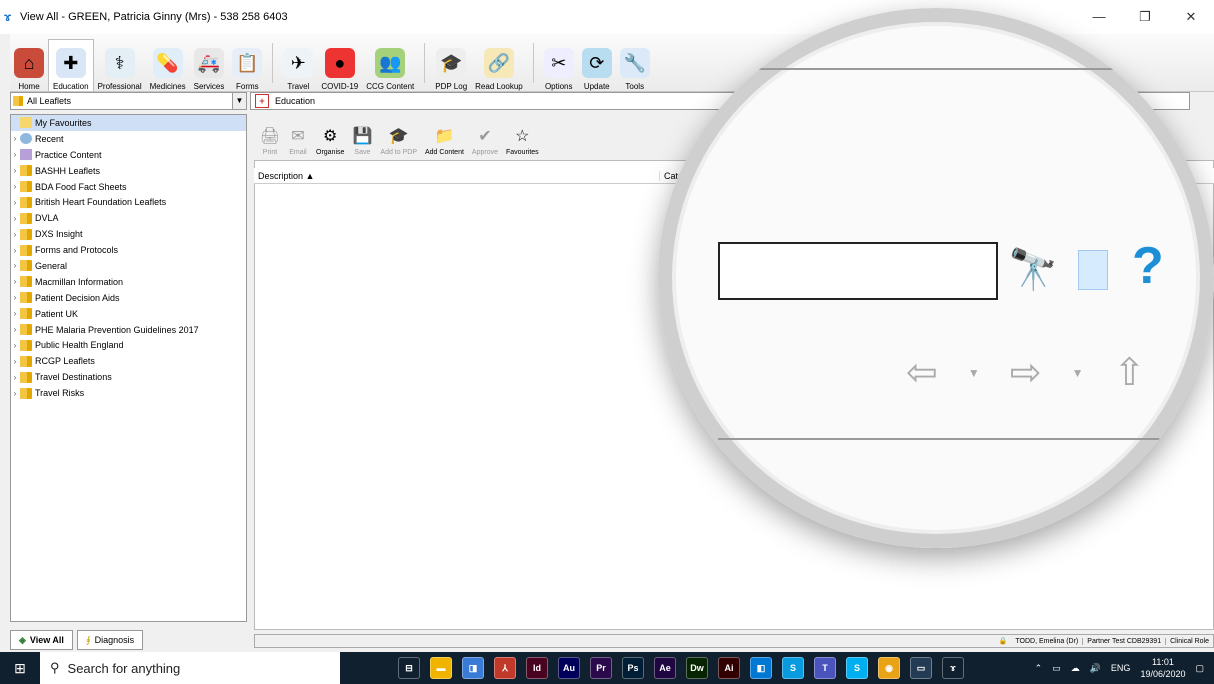 This screenshot has height=684, width=1214. What do you see at coordinates (1191, 17) in the screenshot?
I see `close-button: ✕` at bounding box center [1191, 17].